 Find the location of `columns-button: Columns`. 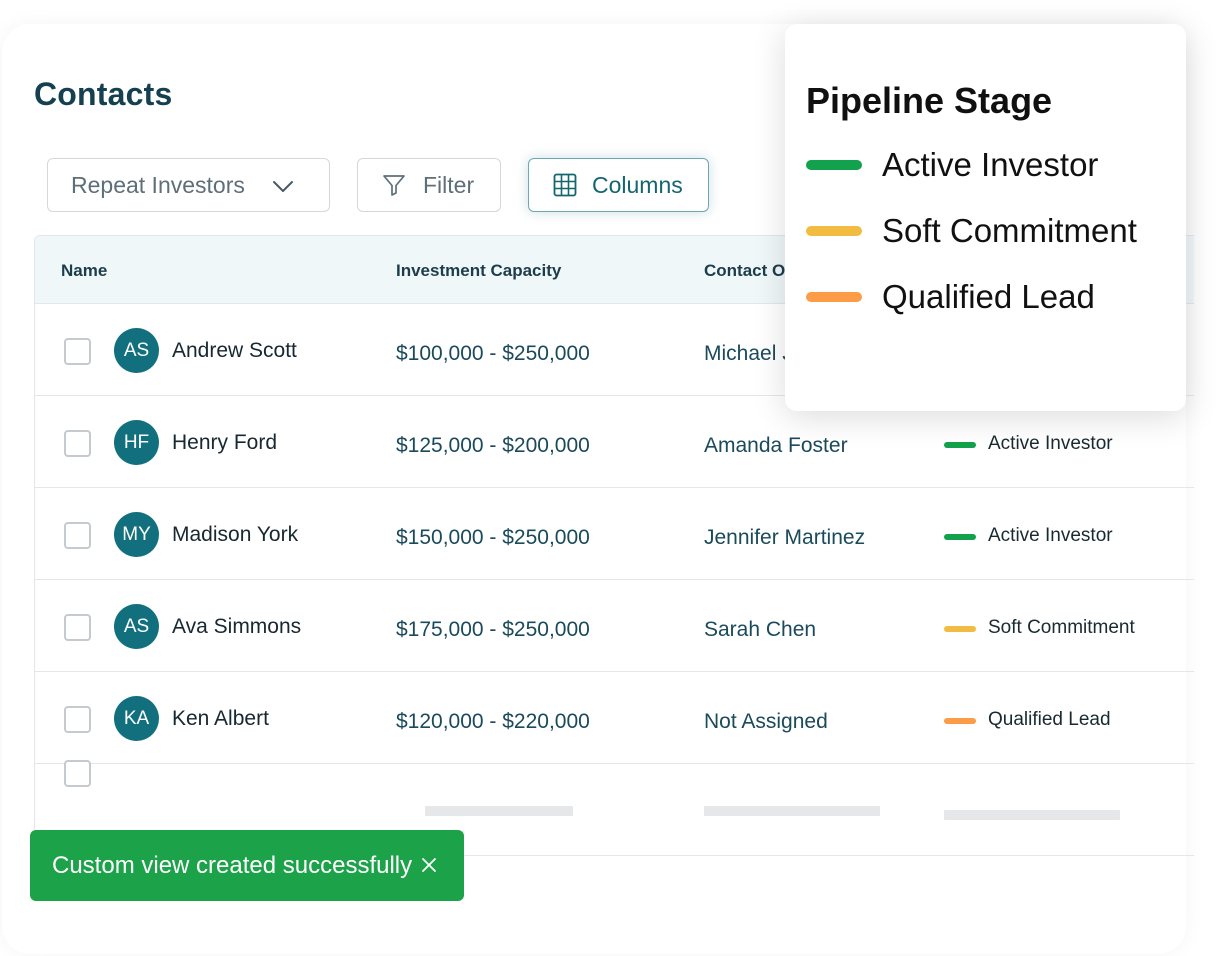

columns-button: Columns is located at coordinates (618, 185).